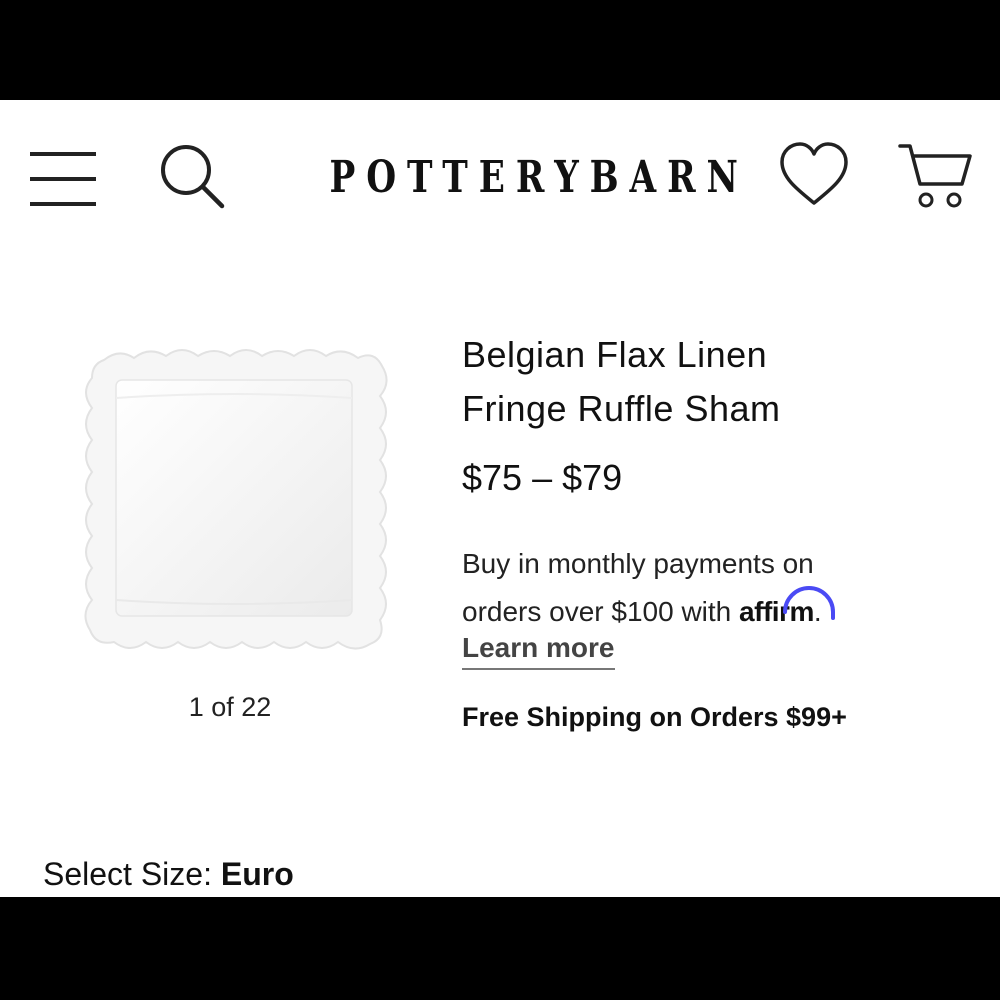 The width and height of the screenshot is (1000, 1000). I want to click on top-black-bar, so click(500, 50).